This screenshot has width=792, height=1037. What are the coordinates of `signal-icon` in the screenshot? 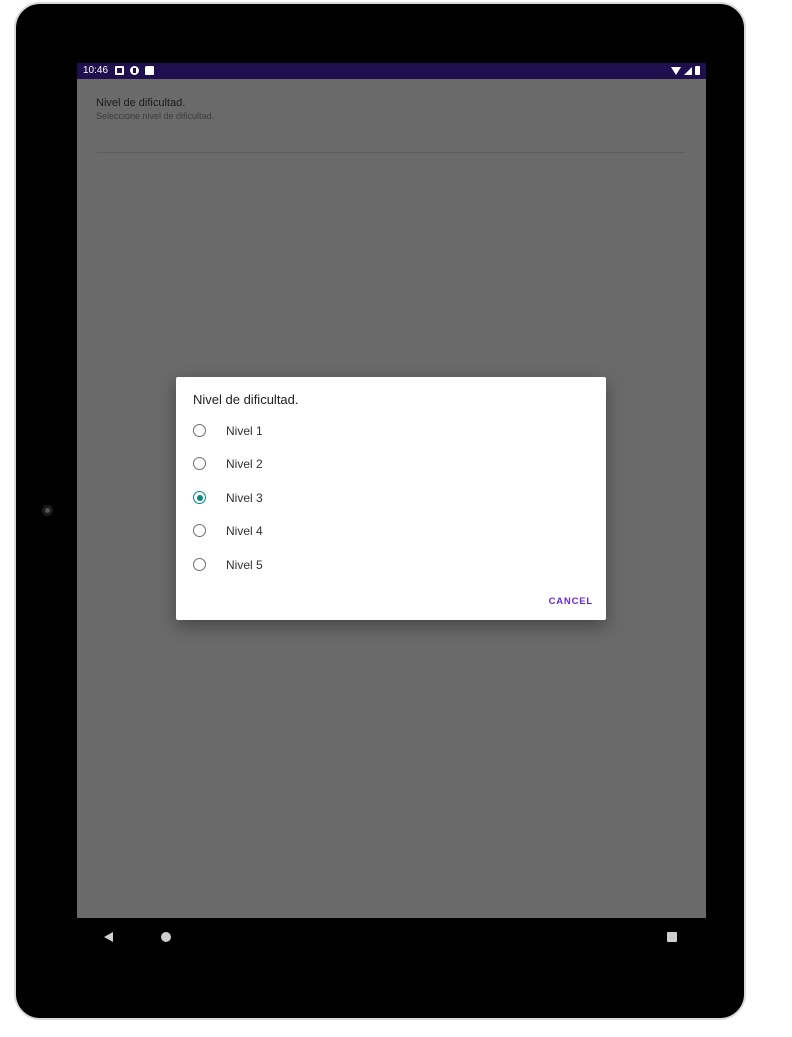 It's located at (688, 70).